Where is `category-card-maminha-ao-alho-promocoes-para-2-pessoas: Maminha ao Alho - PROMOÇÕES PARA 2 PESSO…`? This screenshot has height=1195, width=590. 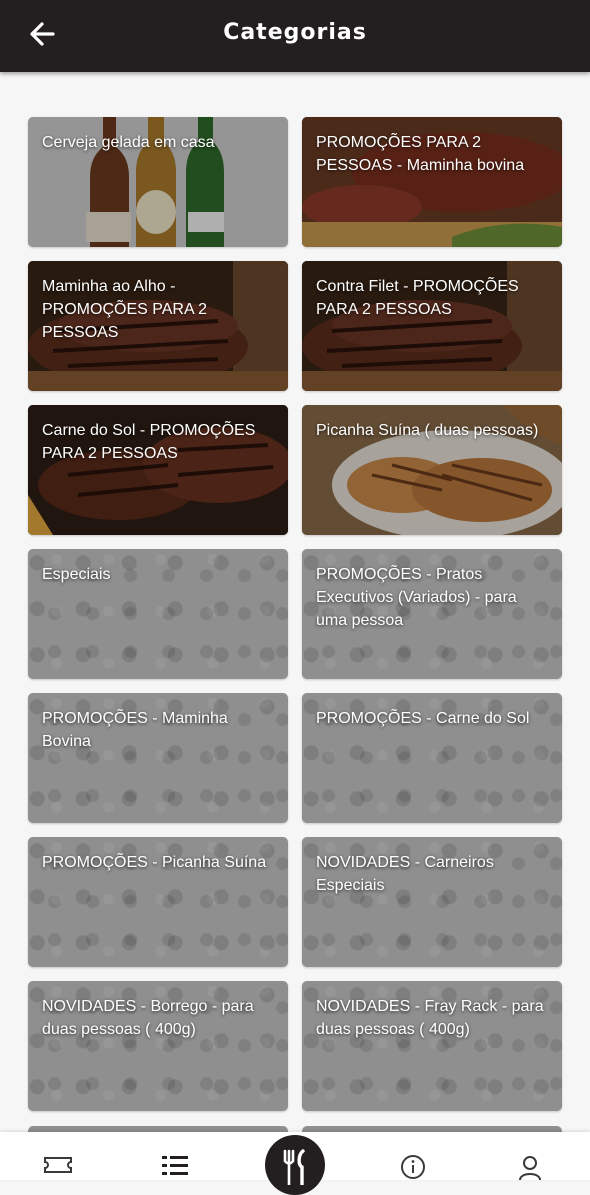
category-card-maminha-ao-alho-promocoes-para-2-pessoas: Maminha ao Alho - PROMOÇÕES PARA 2 PESSO… is located at coordinates (158, 326).